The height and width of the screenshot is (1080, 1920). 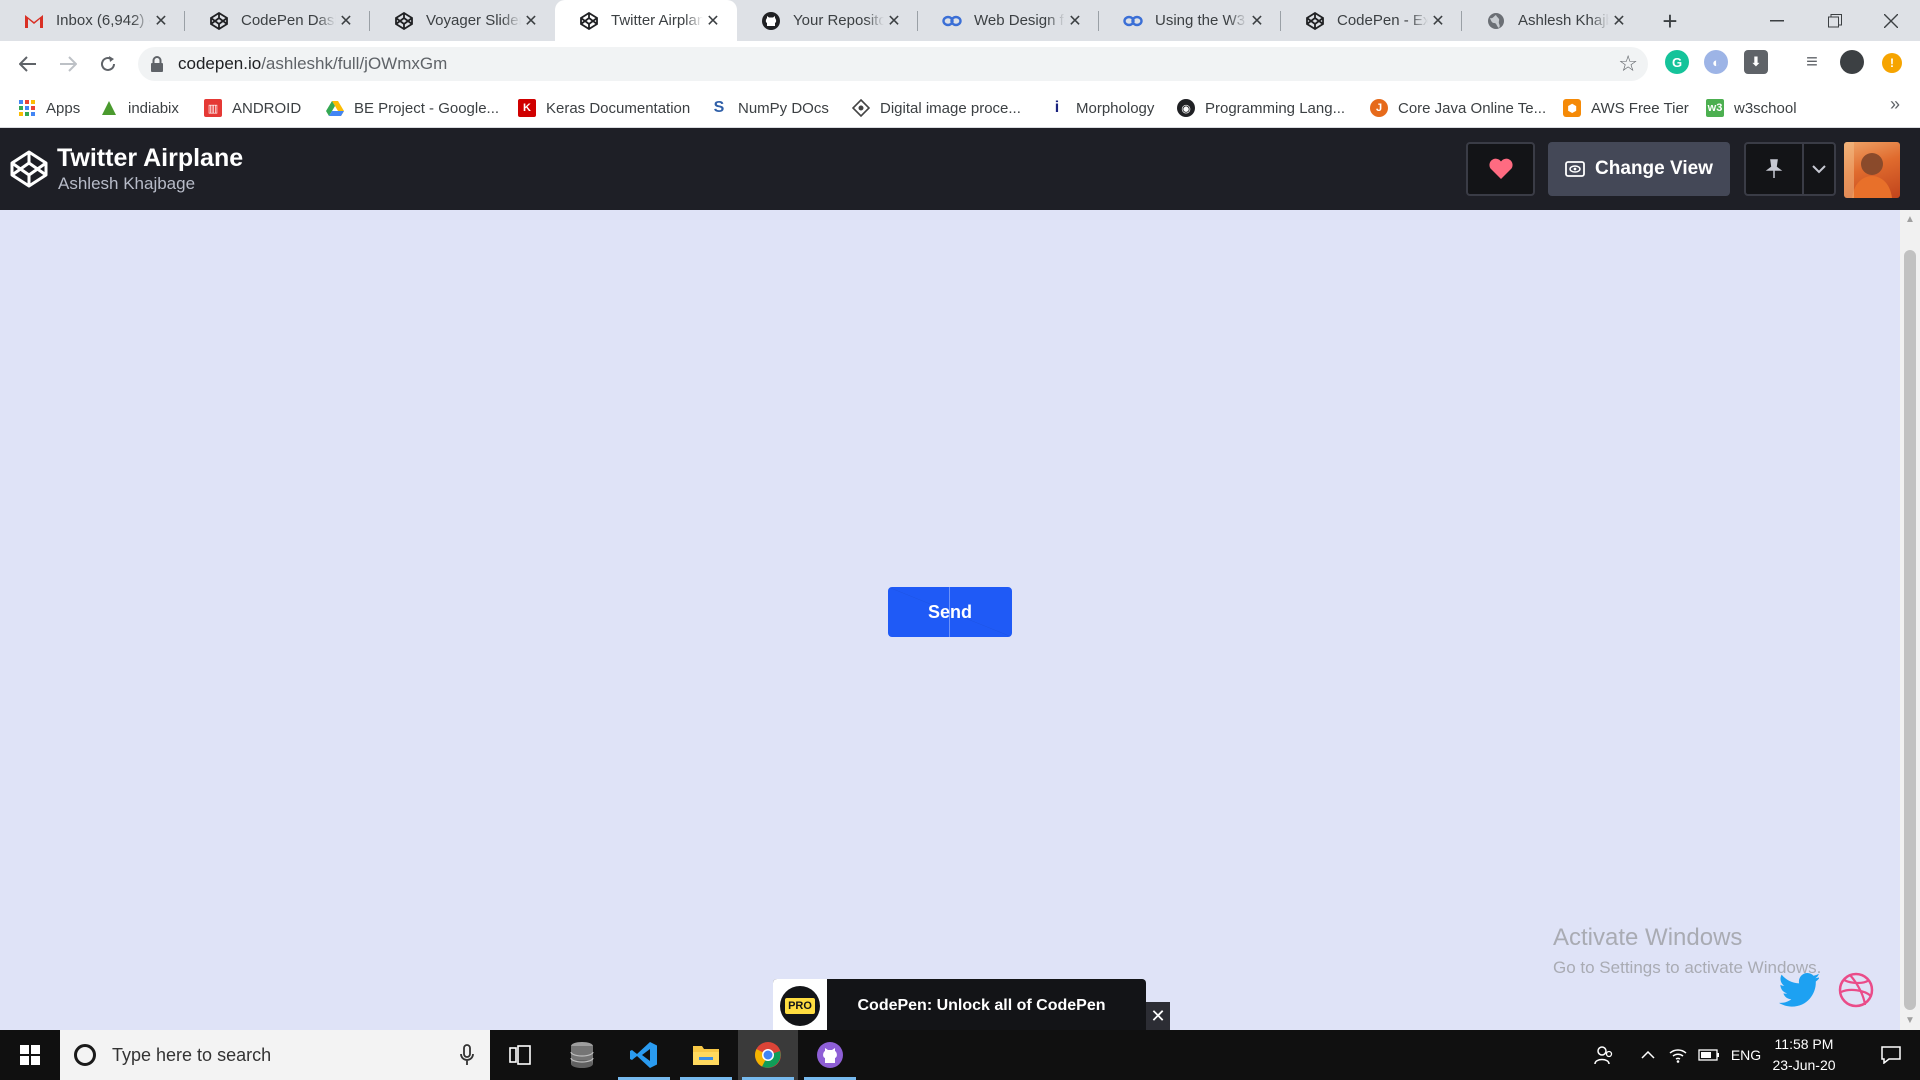 I want to click on network-button, so click(x=1678, y=1055).